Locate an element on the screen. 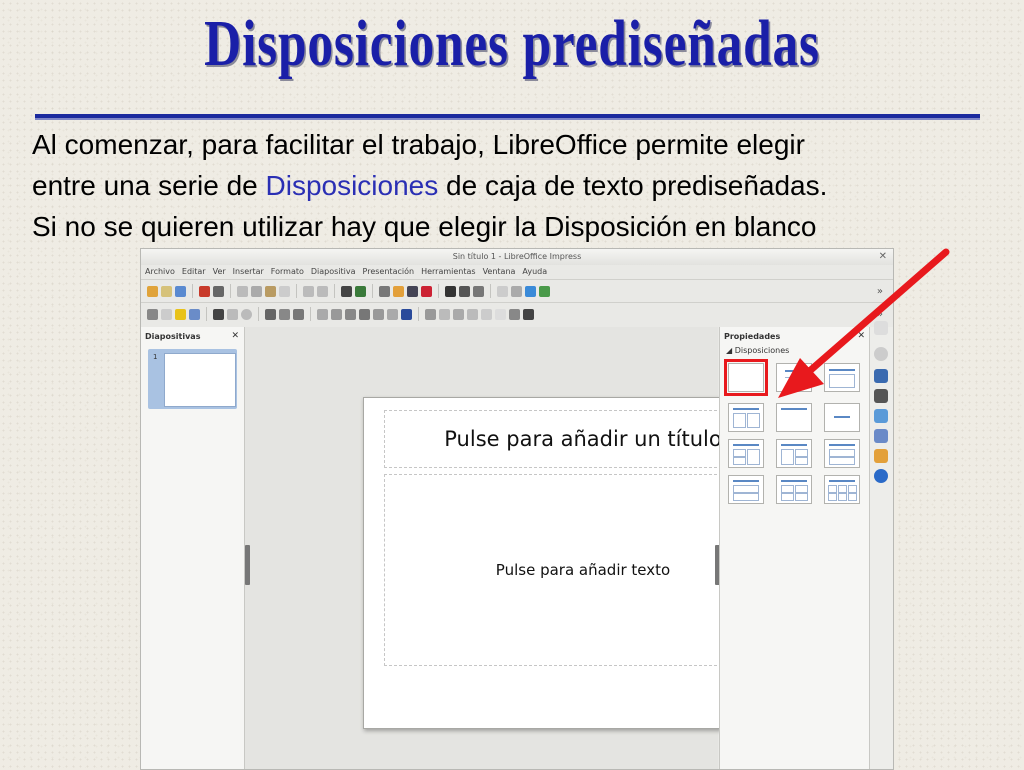 The width and height of the screenshot is (1024, 770). open-icon is located at coordinates (166, 291).